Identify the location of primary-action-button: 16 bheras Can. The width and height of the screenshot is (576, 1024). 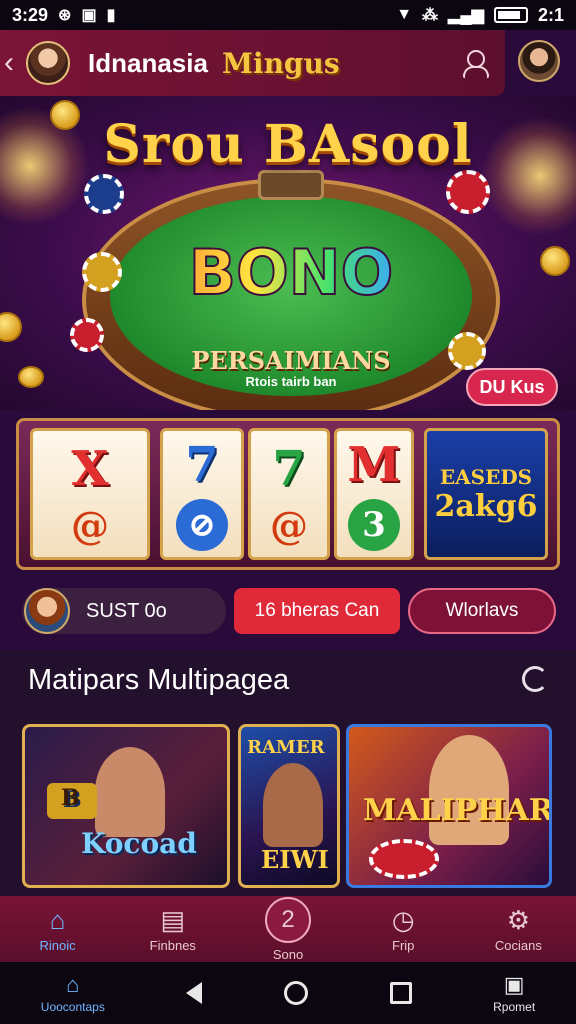
(317, 611).